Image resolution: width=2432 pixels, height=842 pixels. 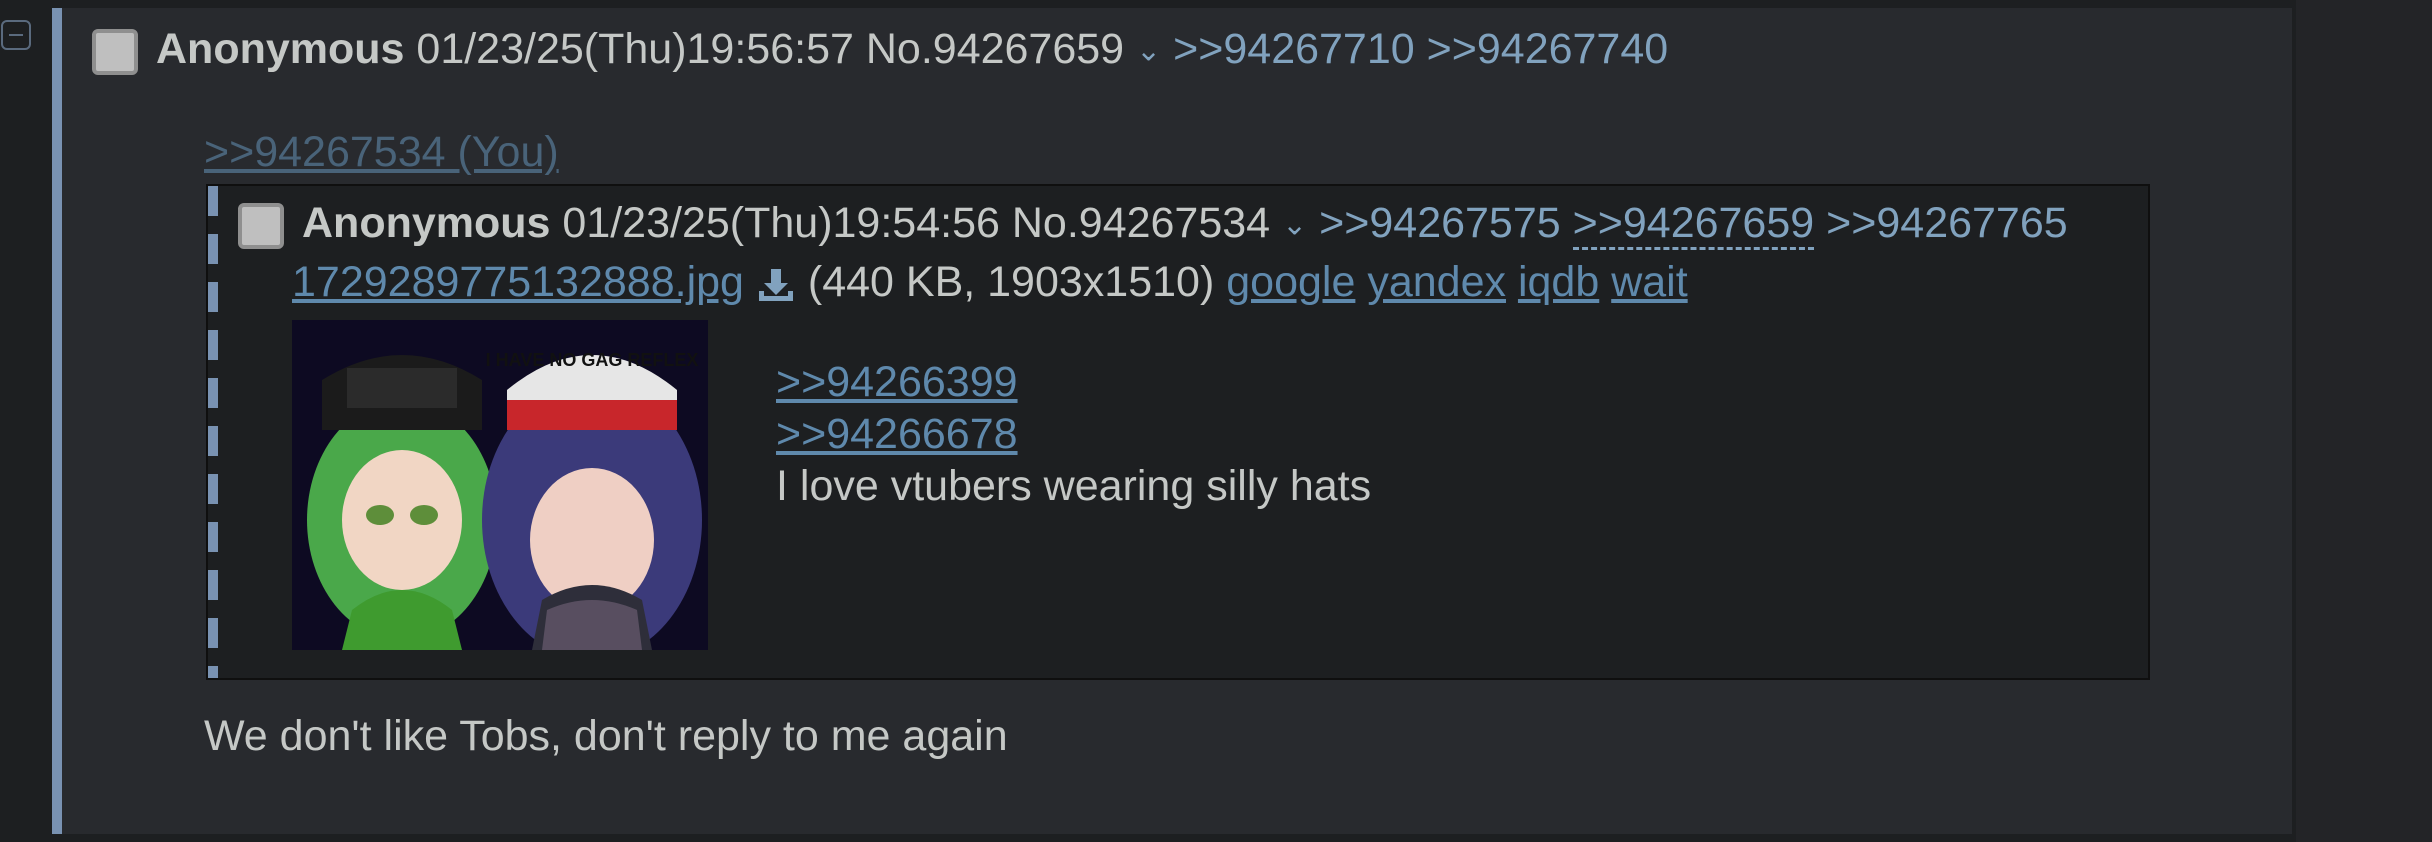 I want to click on file-name-link: 1729289775132888.jpg, so click(x=518, y=282).